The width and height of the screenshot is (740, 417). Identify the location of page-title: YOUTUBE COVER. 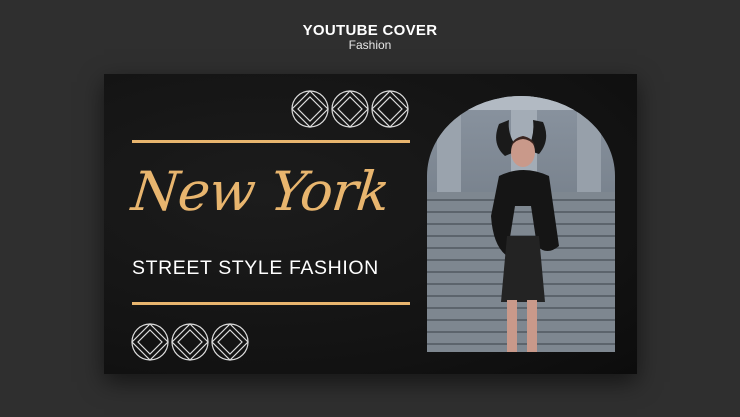
(370, 30).